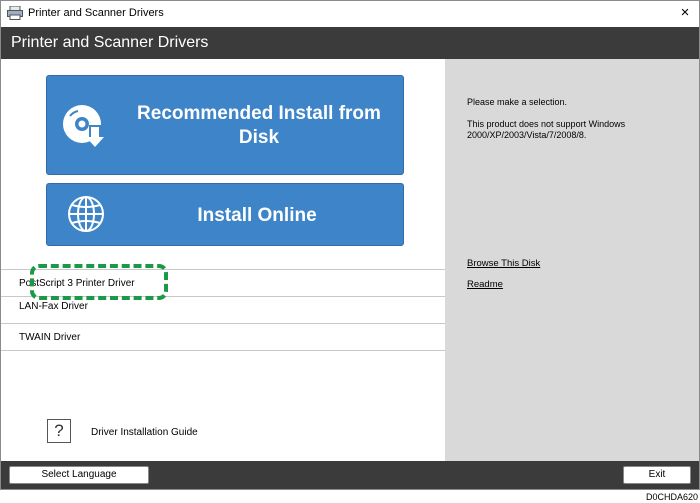 This screenshot has height=503, width=700. I want to click on driver-item-label: LAN-Fax Driver, so click(53, 306).